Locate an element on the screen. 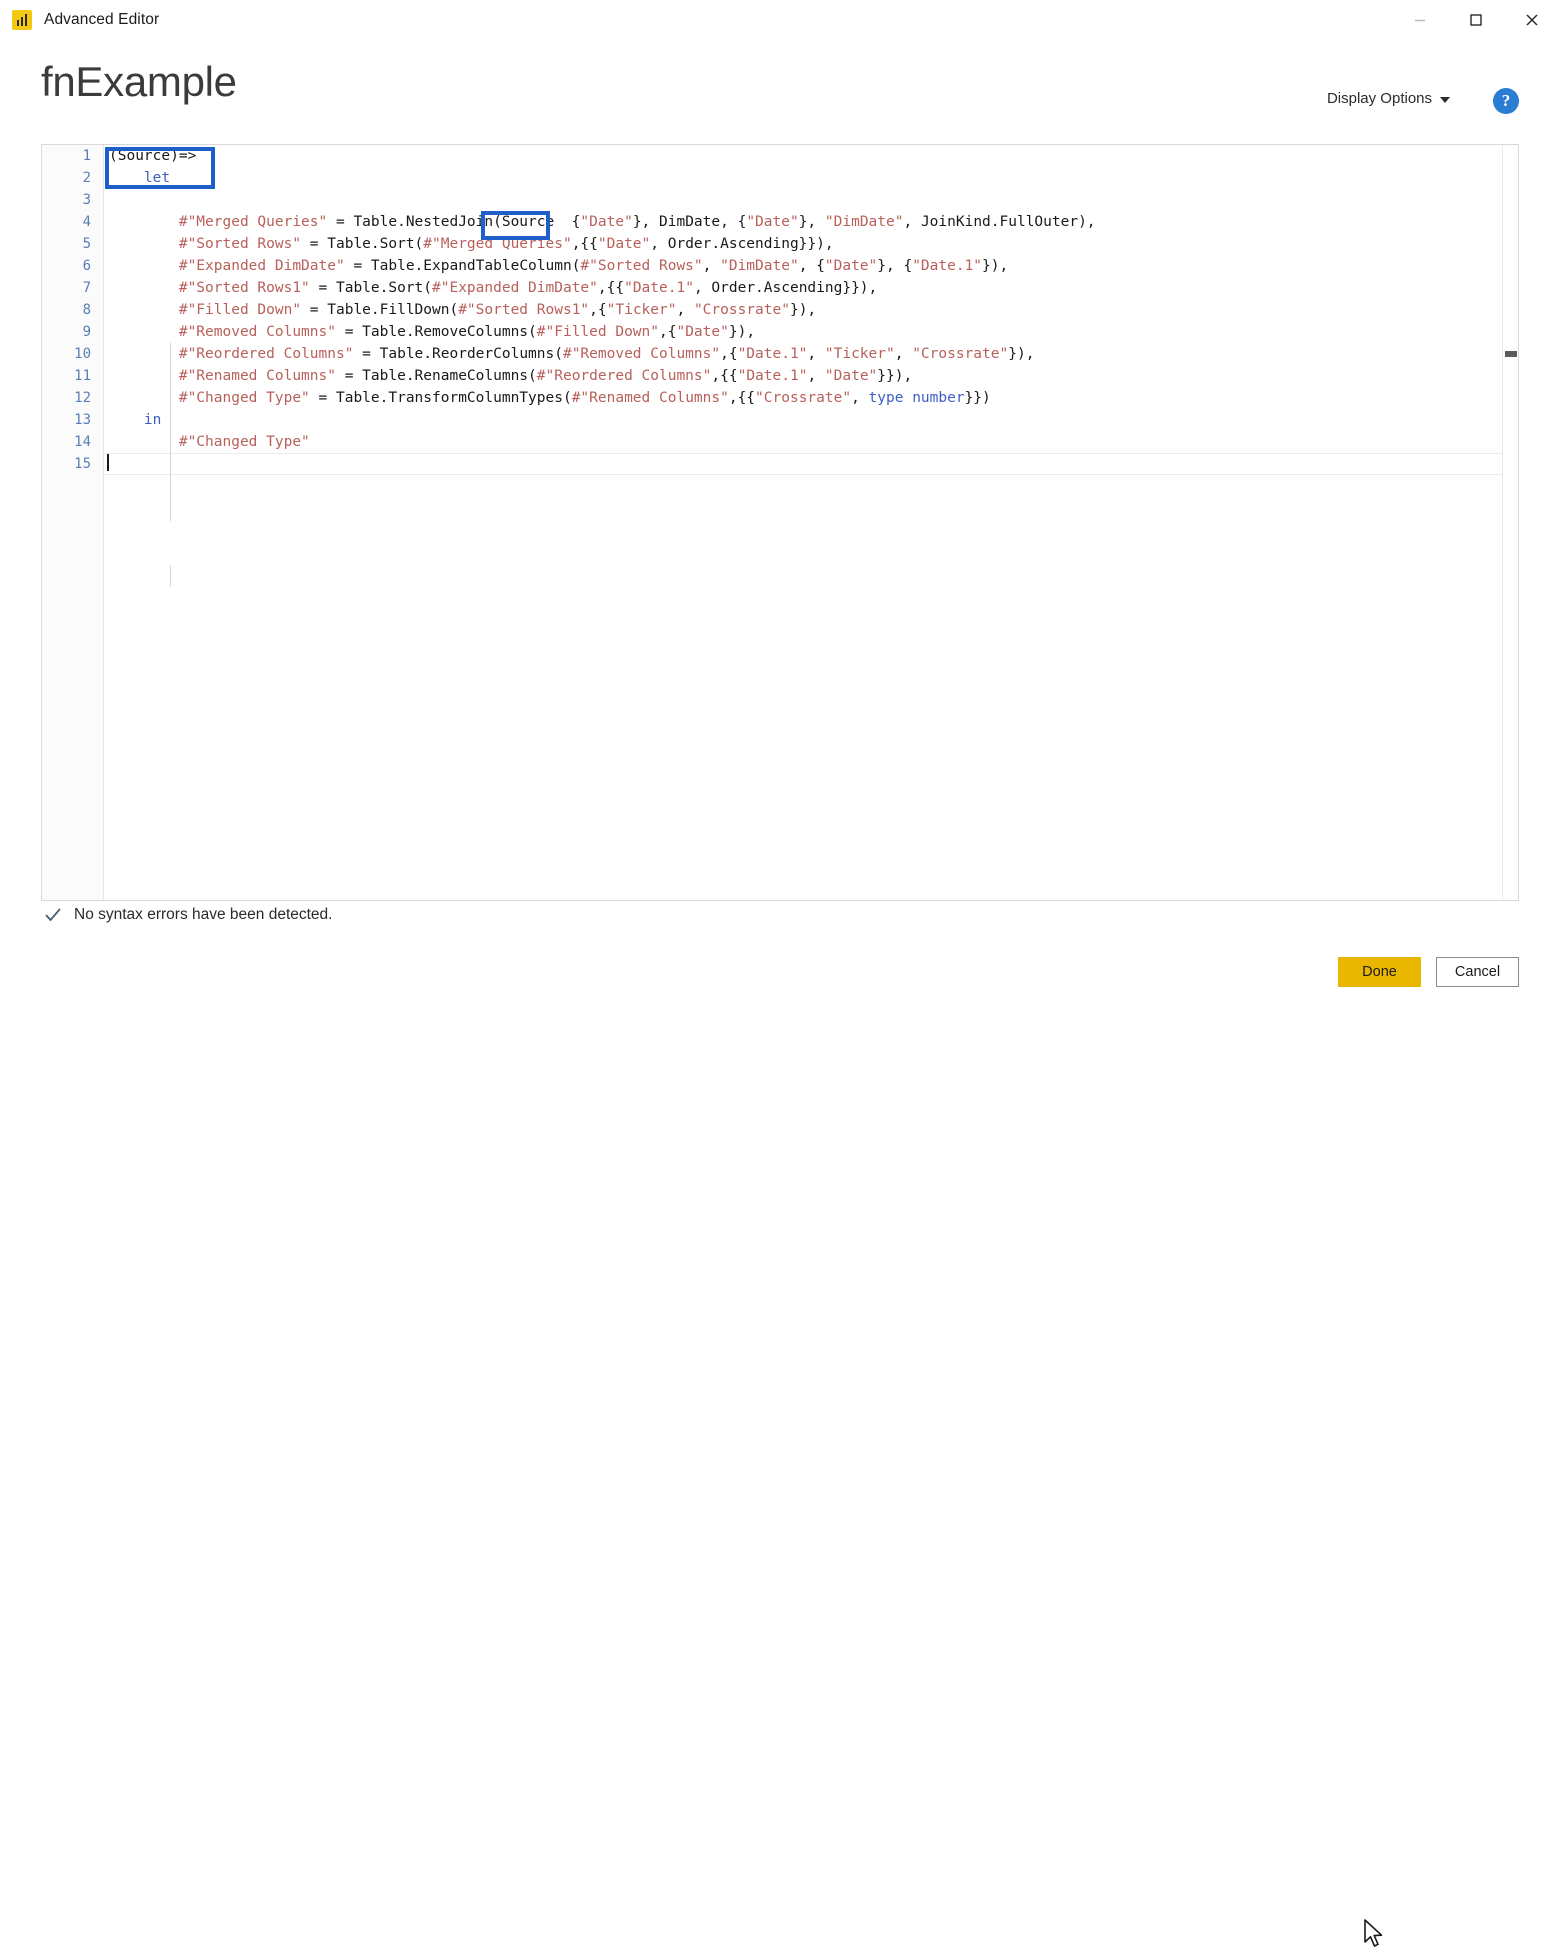 The height and width of the screenshot is (1951, 1560). display-options-label: Display Options is located at coordinates (1379, 98).